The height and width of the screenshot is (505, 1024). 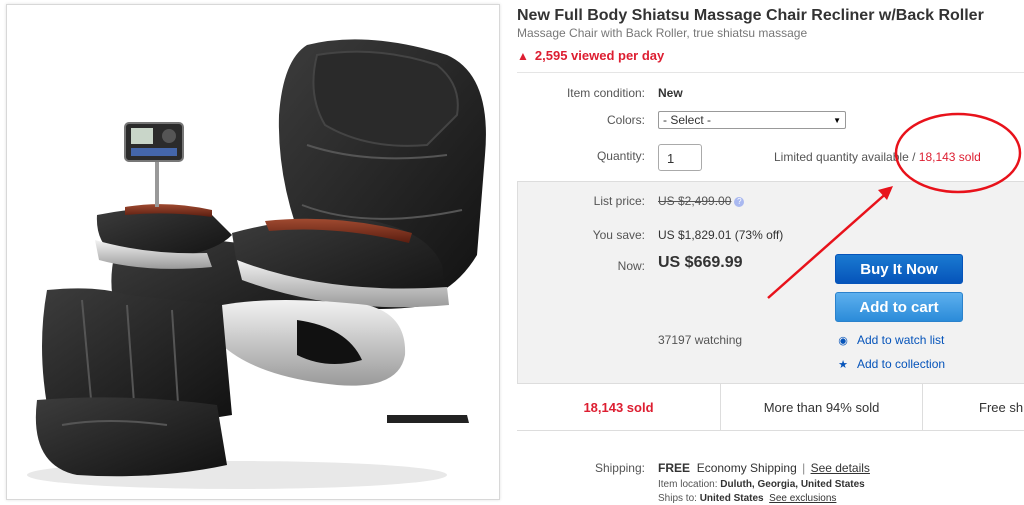 What do you see at coordinates (625, 120) in the screenshot?
I see `colors-label: Colors:` at bounding box center [625, 120].